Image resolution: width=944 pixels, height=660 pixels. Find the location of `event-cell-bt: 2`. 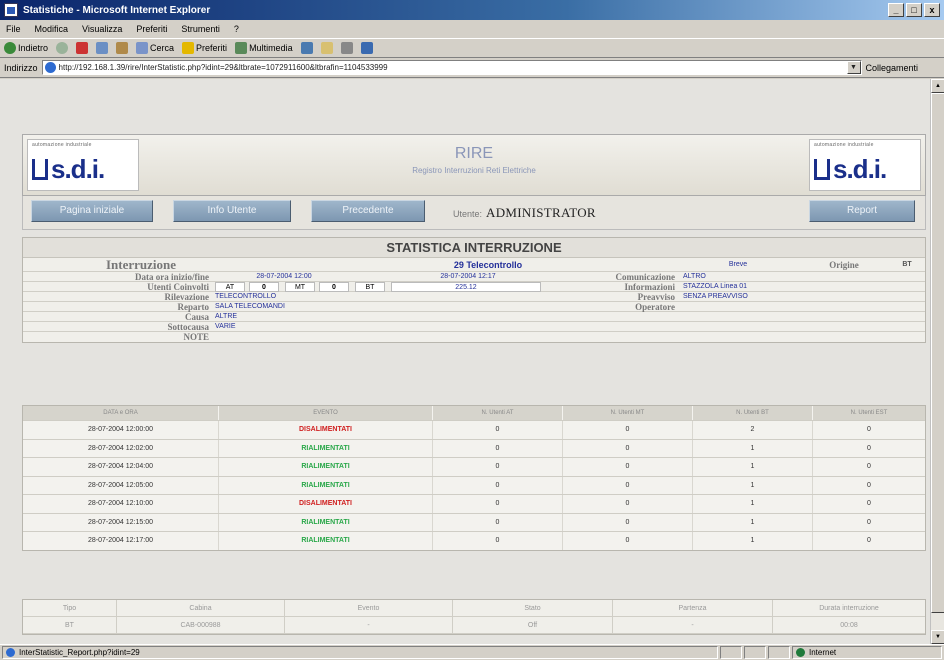

event-cell-bt: 2 is located at coordinates (753, 430).